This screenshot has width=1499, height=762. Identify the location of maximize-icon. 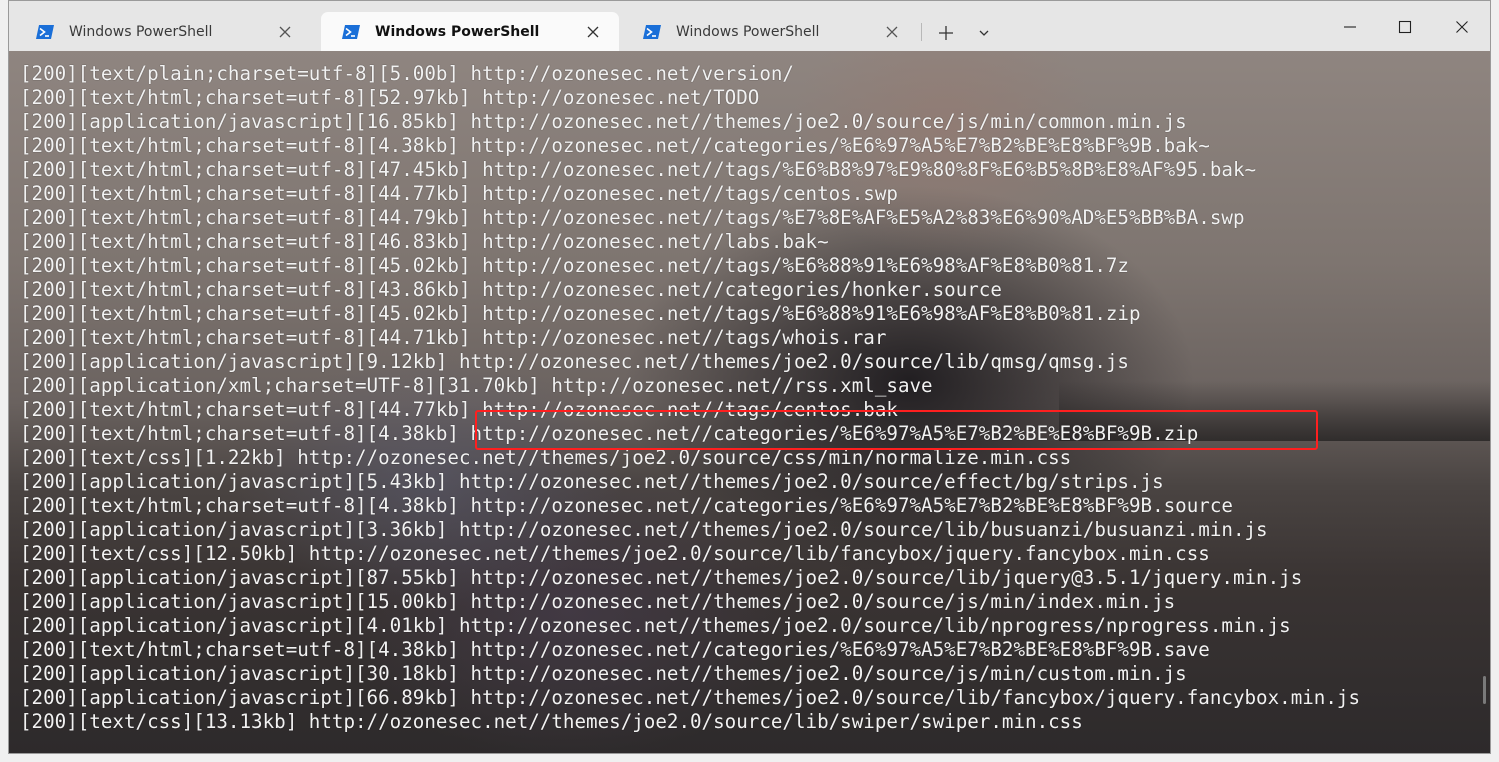
(1405, 27).